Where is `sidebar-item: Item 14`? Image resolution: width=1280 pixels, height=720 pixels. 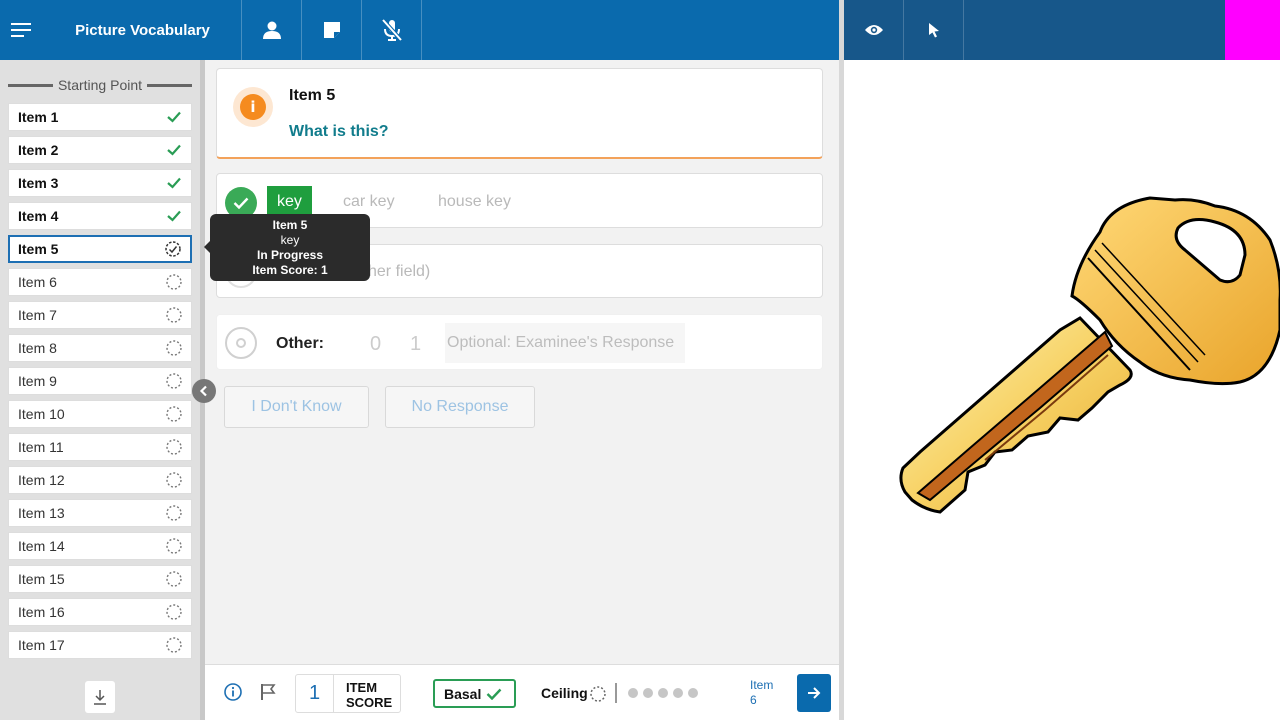
sidebar-item: Item 14 is located at coordinates (100, 546).